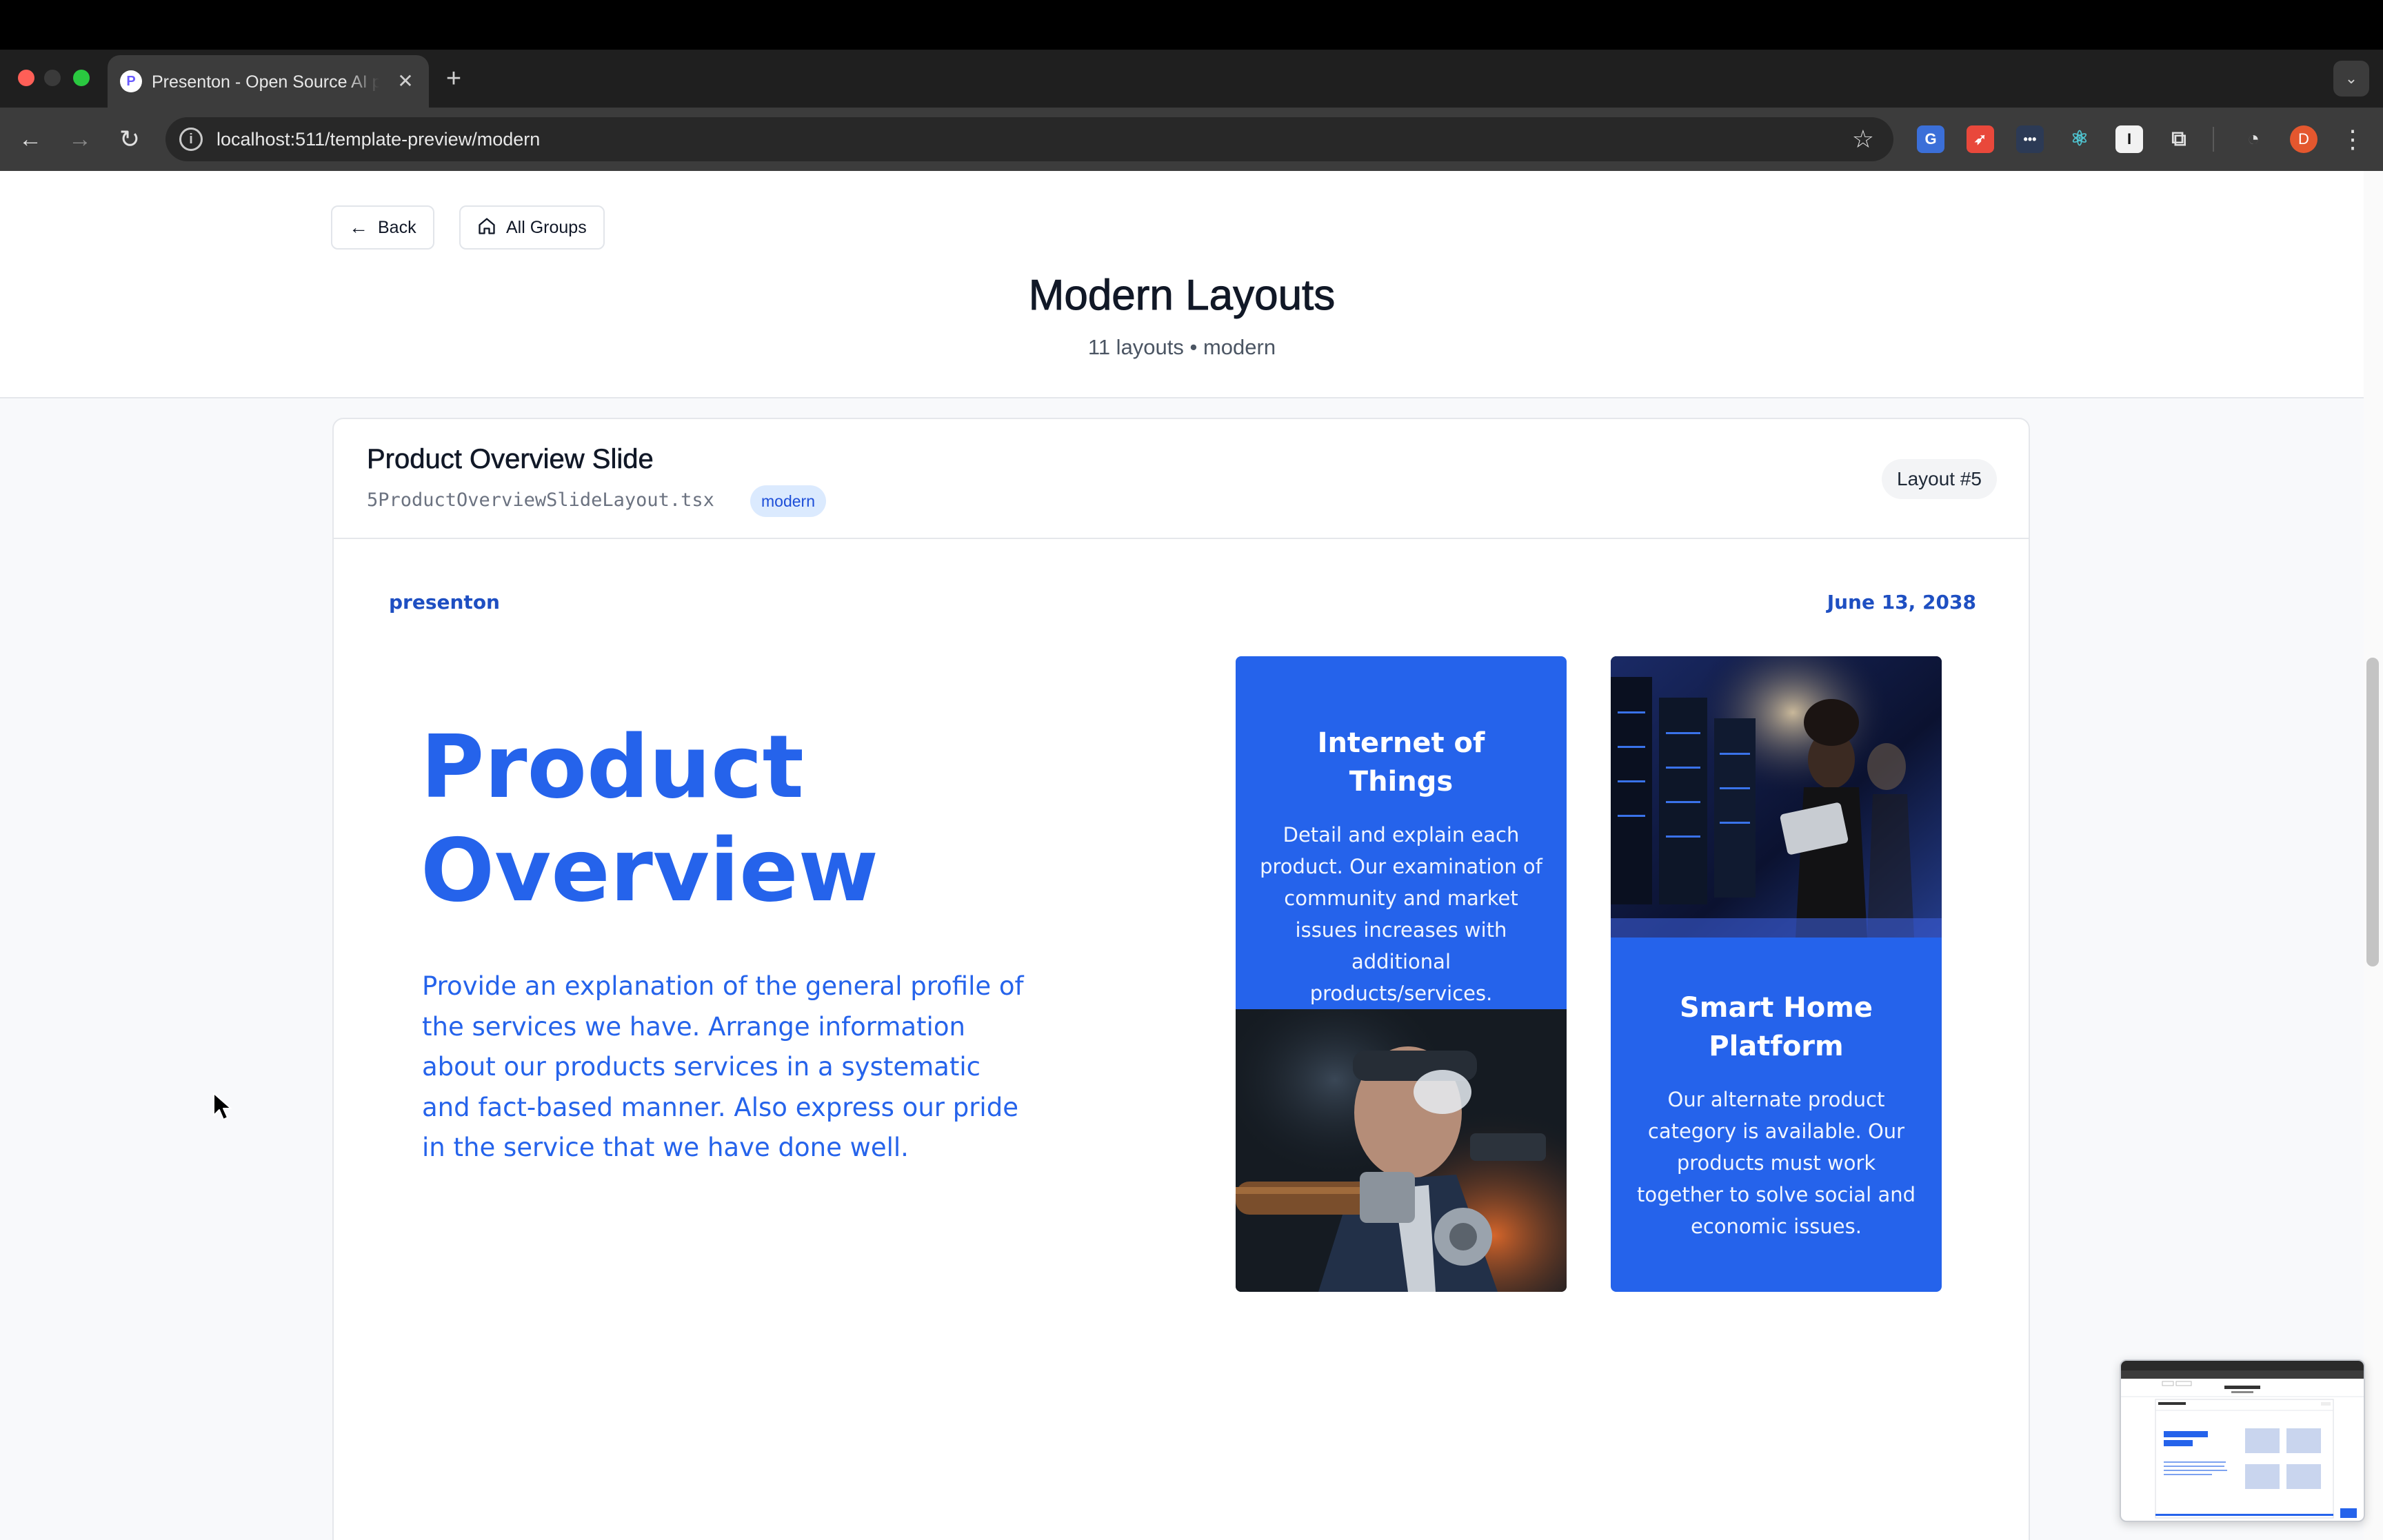 The image size is (2383, 1540). I want to click on reload-icon: ↻, so click(130, 139).